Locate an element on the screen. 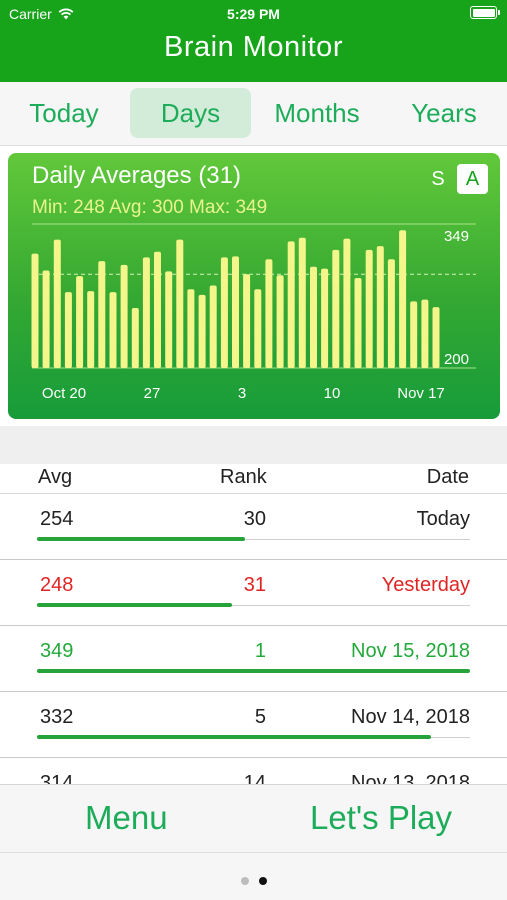 The width and height of the screenshot is (507, 900). avg-column-header: Avg is located at coordinates (55, 477).